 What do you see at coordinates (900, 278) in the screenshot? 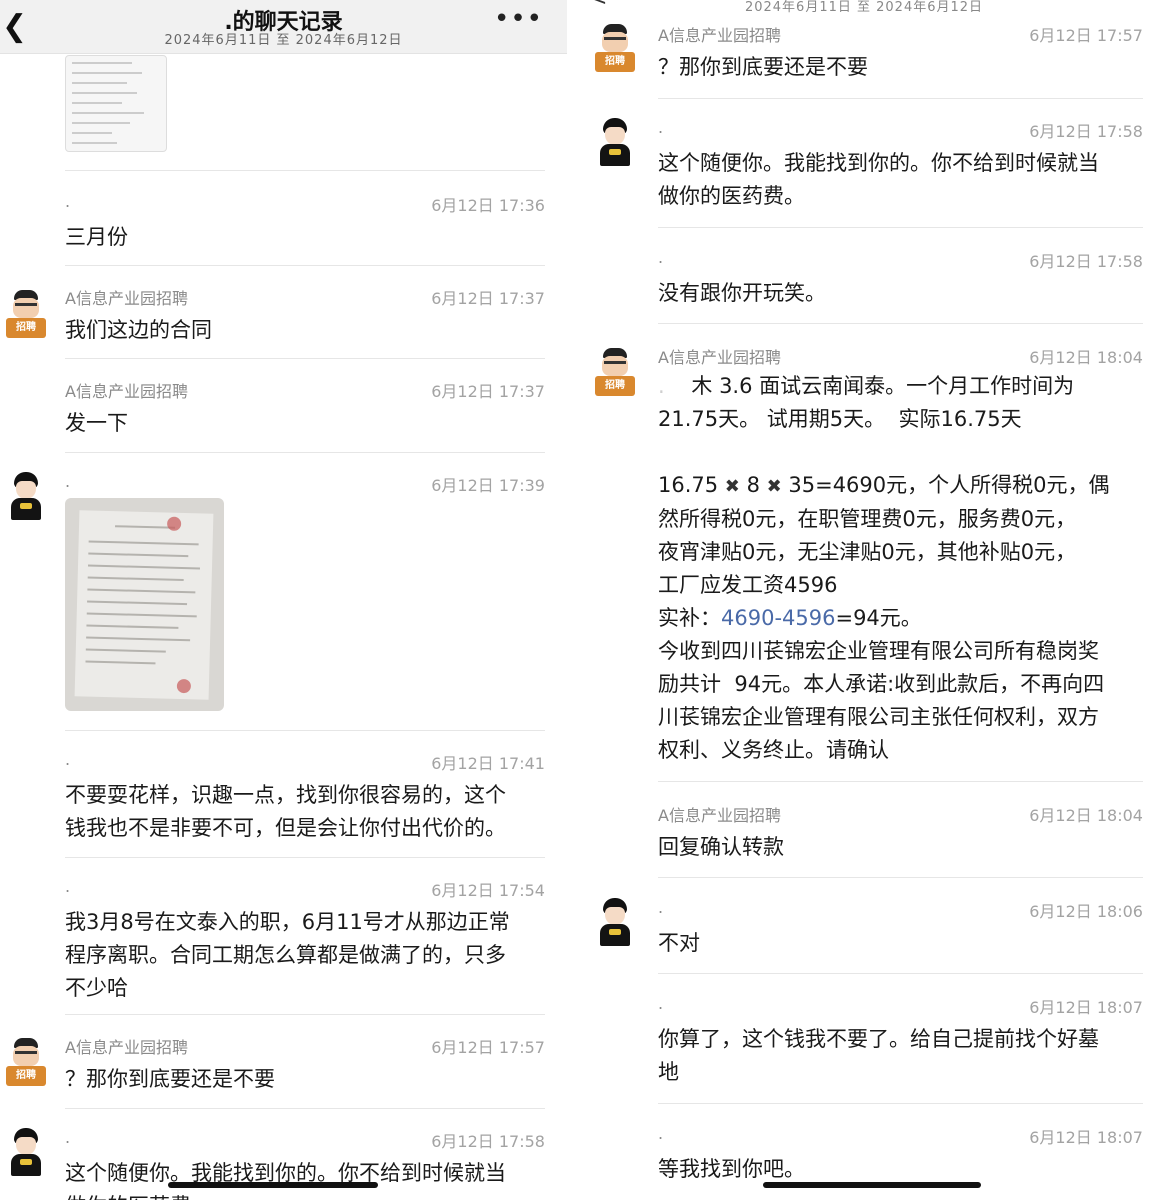
I see `message-item: . 6月12日 17:58 没有跟你开玩笑。` at bounding box center [900, 278].